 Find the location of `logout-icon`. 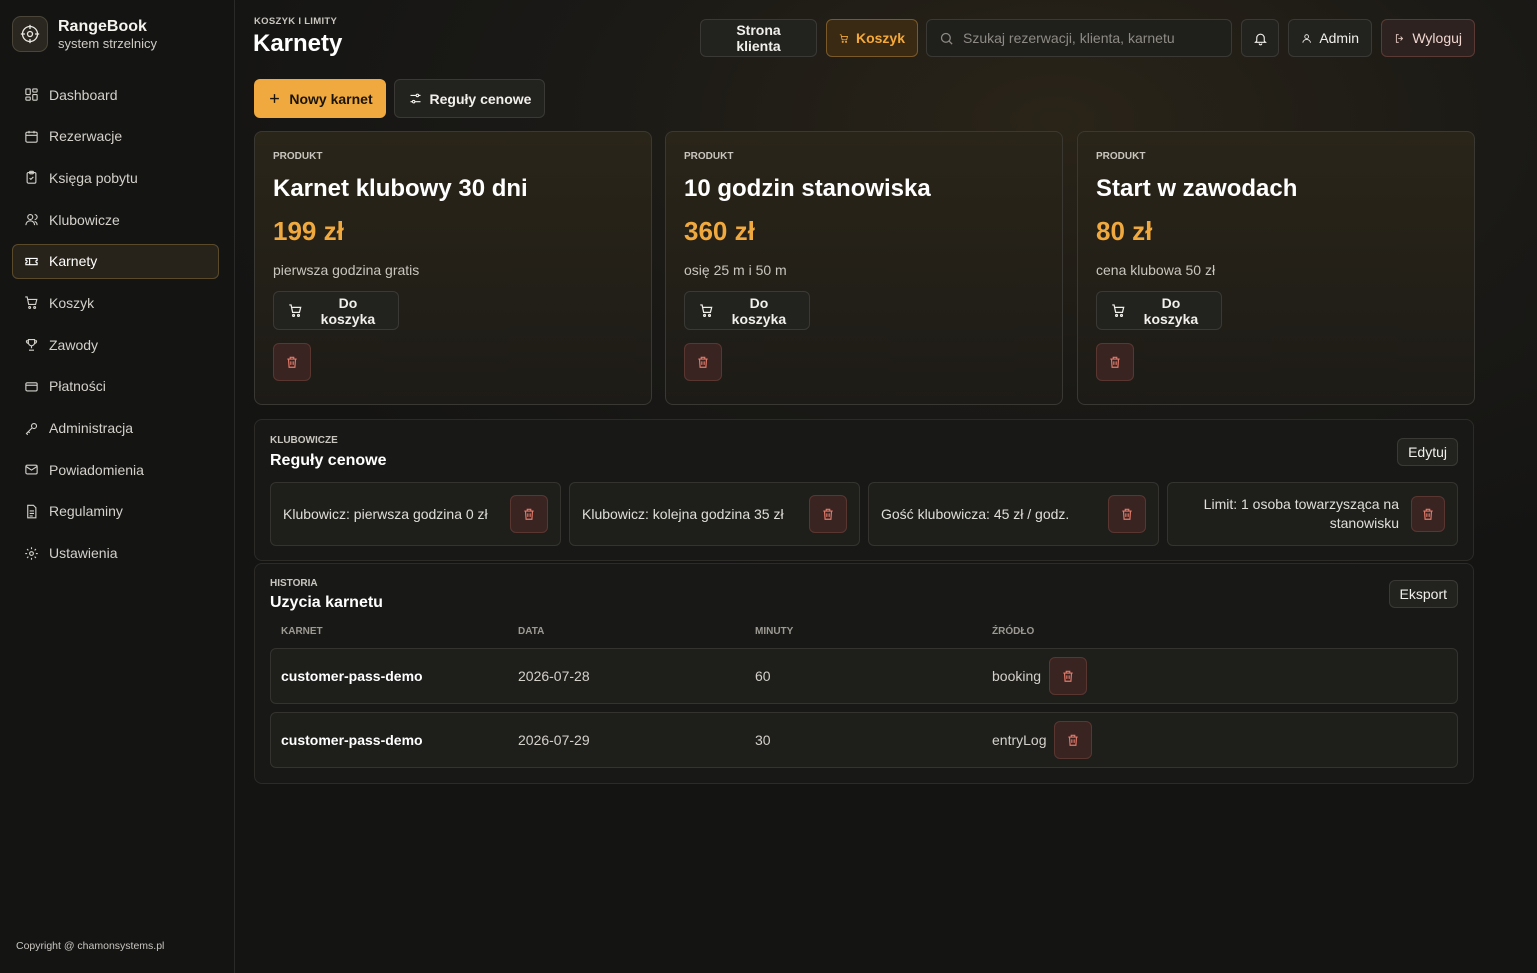

logout-icon is located at coordinates (1399, 38).